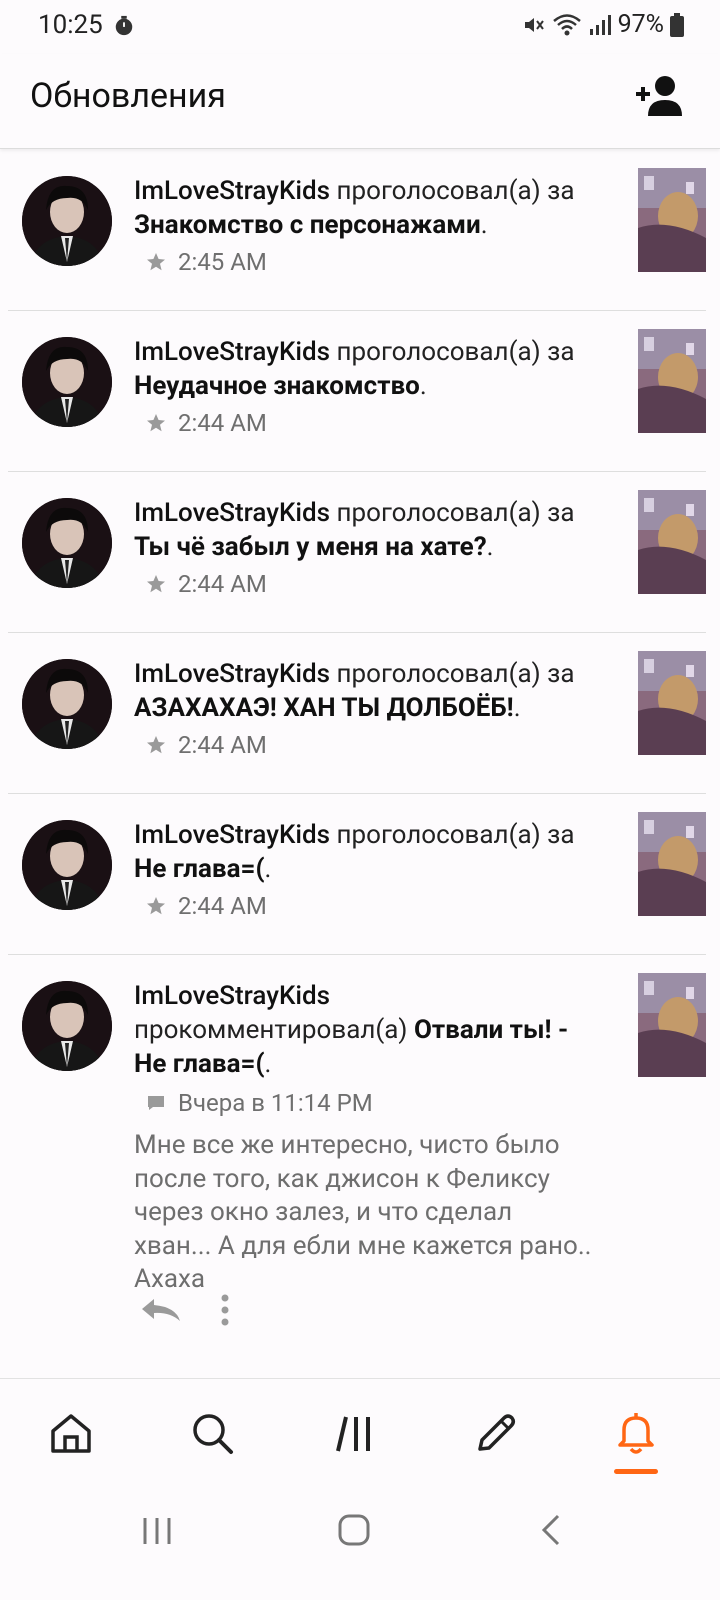  What do you see at coordinates (496, 1433) in the screenshot?
I see `pencil-icon` at bounding box center [496, 1433].